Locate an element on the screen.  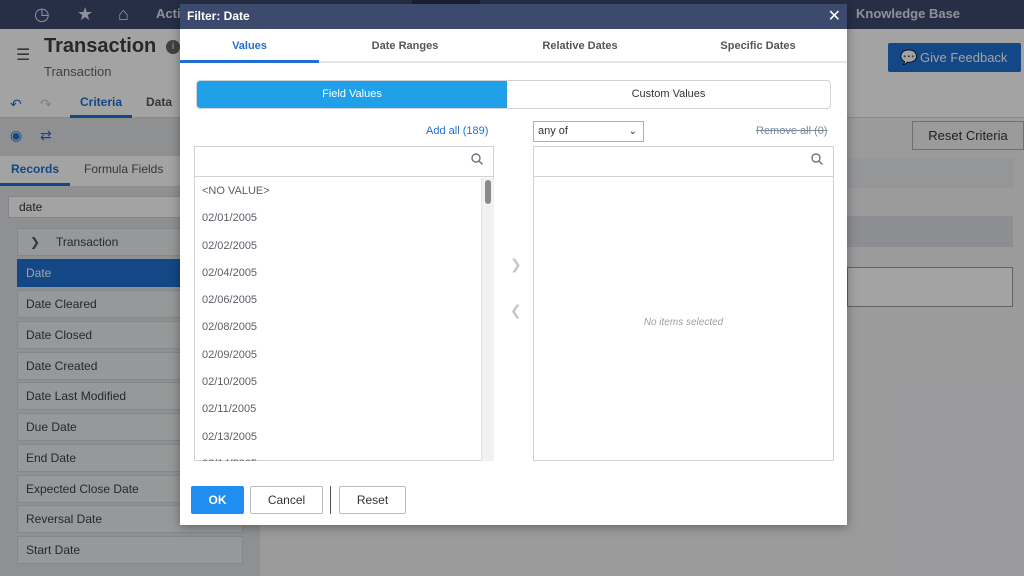
list-item: 02/14/2005 is located at coordinates (338, 456).